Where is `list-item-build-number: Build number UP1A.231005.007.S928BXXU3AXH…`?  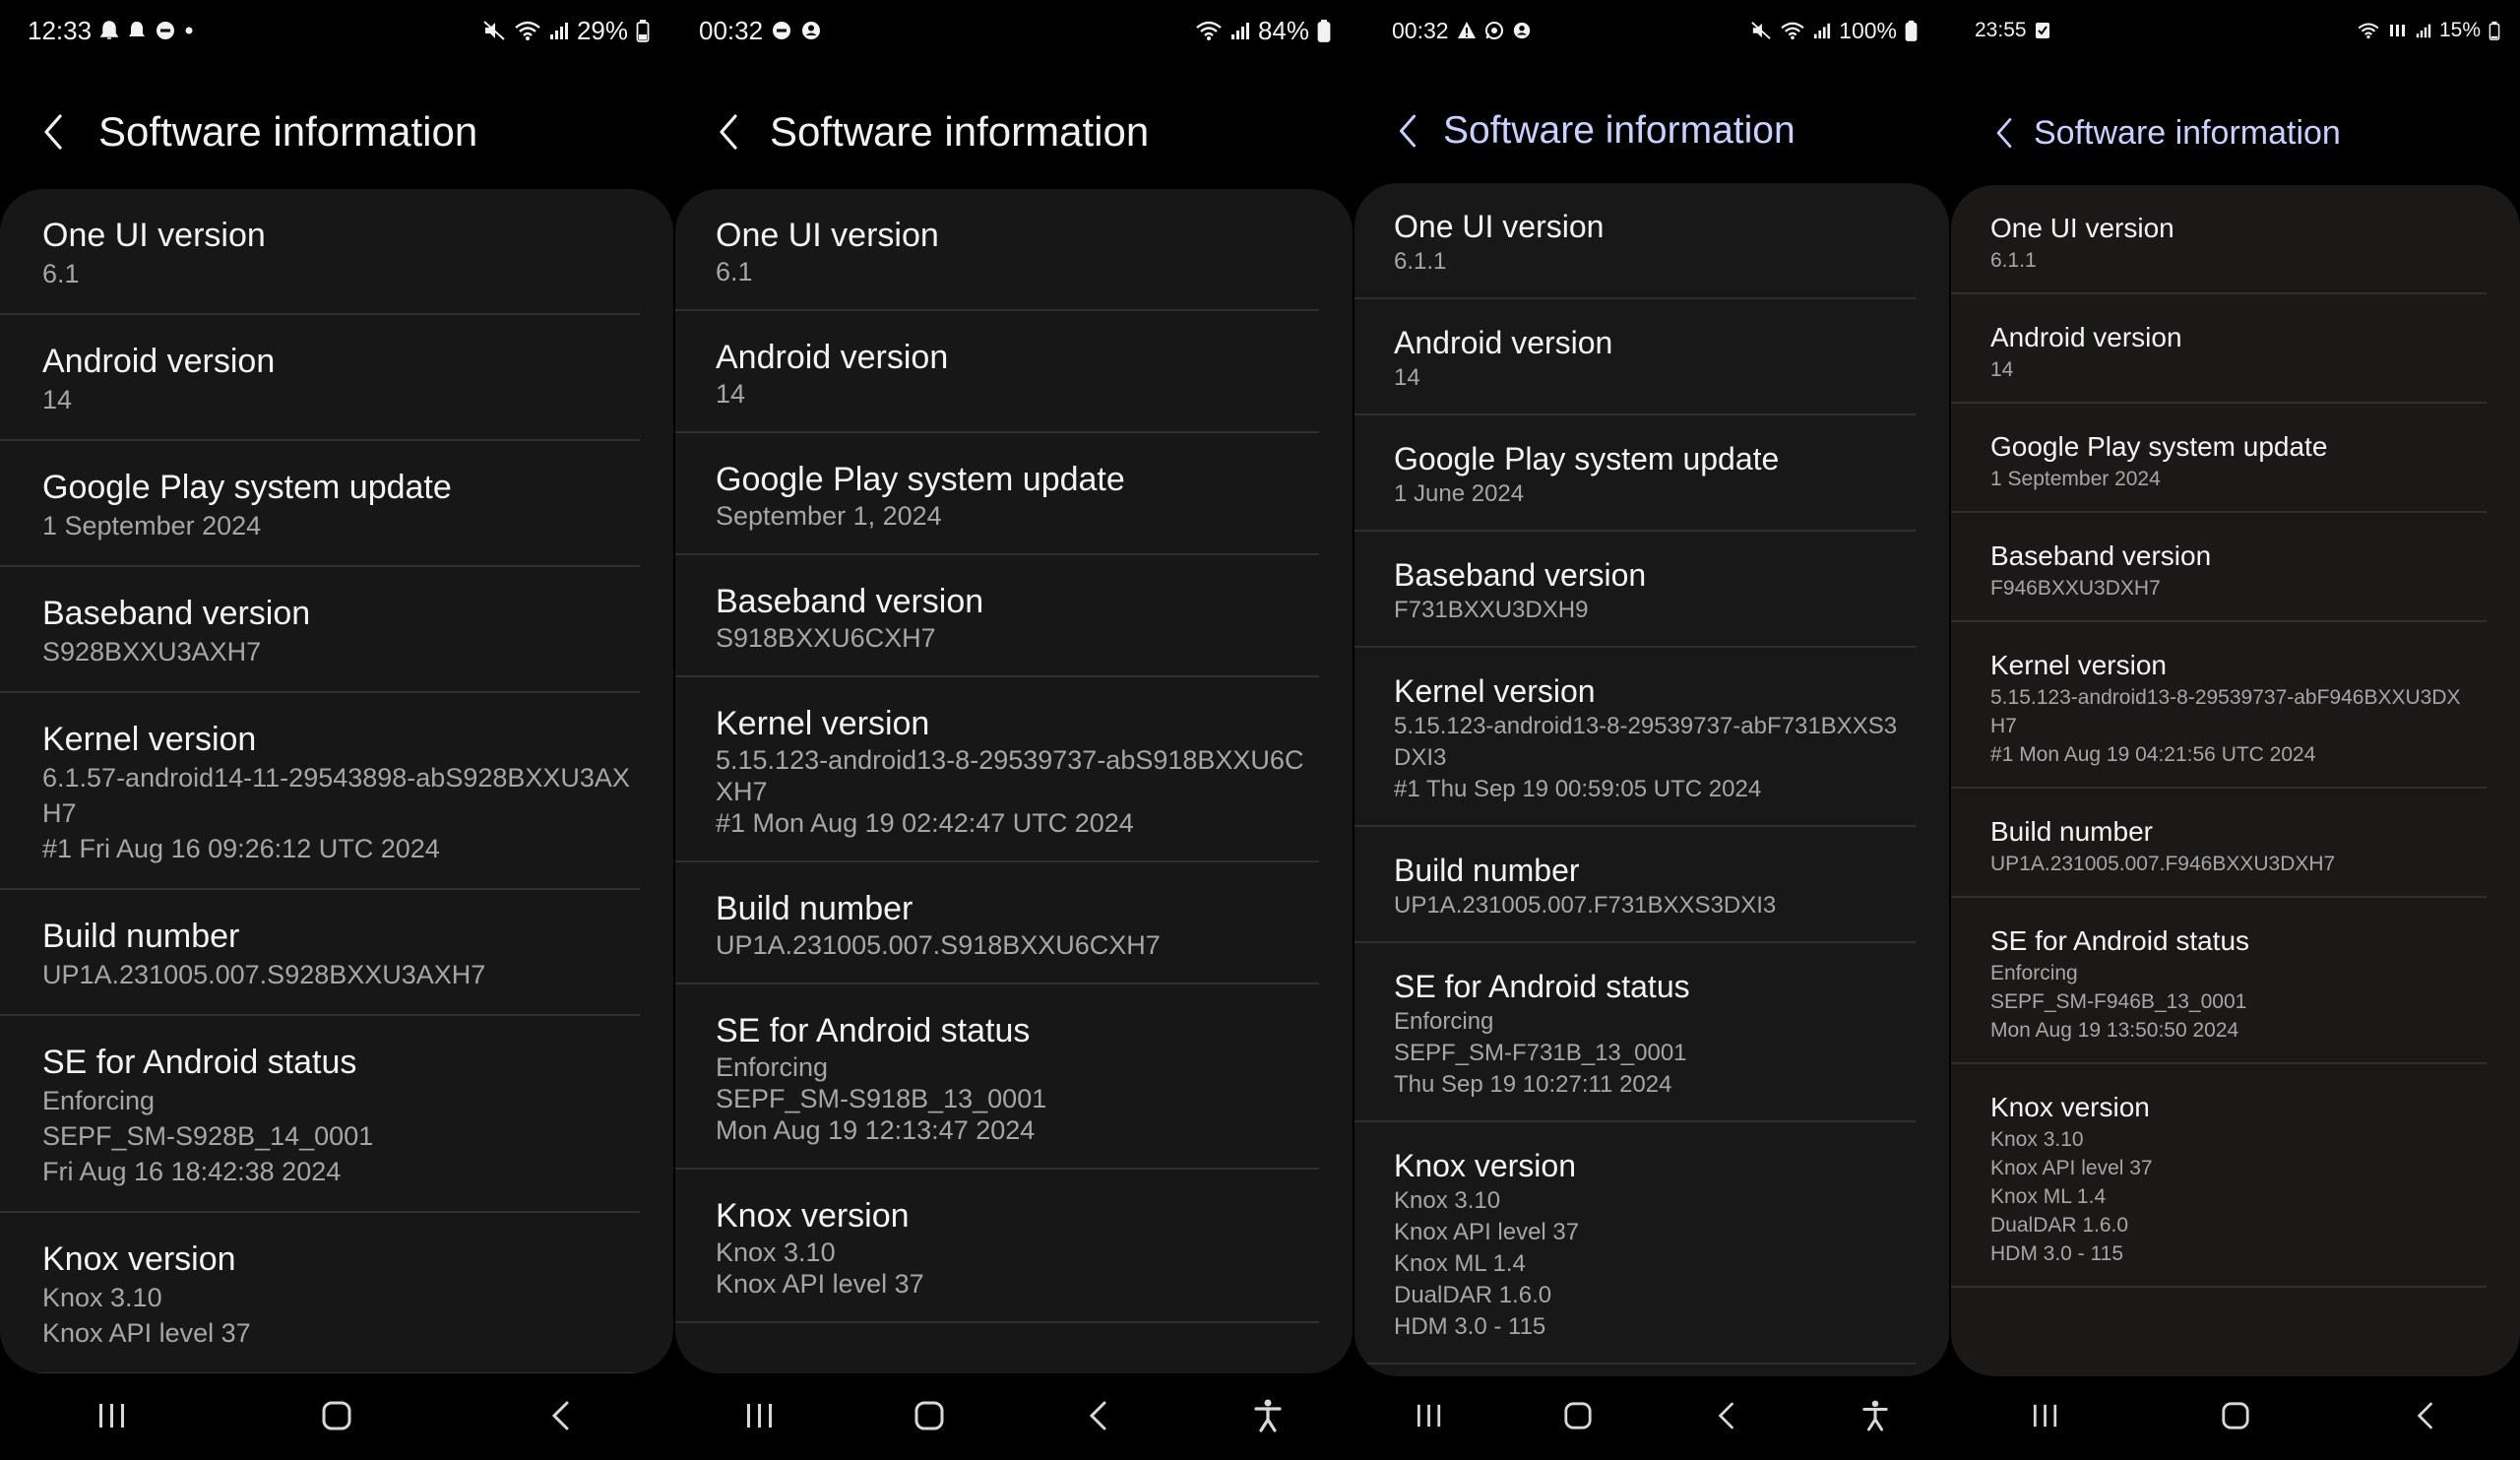 list-item-build-number: Build number UP1A.231005.007.S928BXXU3AXH… is located at coordinates (320, 953).